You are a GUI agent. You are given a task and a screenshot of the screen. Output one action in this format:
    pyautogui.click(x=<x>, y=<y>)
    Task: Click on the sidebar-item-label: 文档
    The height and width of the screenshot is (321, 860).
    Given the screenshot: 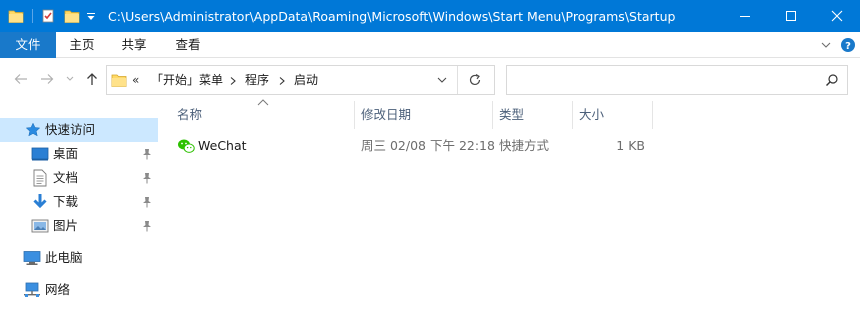 What is the action you would take?
    pyautogui.click(x=66, y=177)
    